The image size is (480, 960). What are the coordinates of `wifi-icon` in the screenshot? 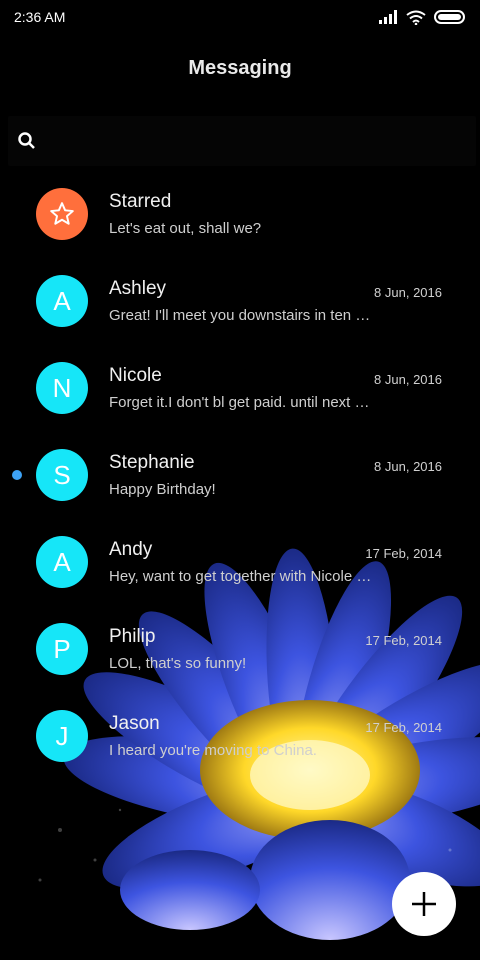 It's located at (416, 17).